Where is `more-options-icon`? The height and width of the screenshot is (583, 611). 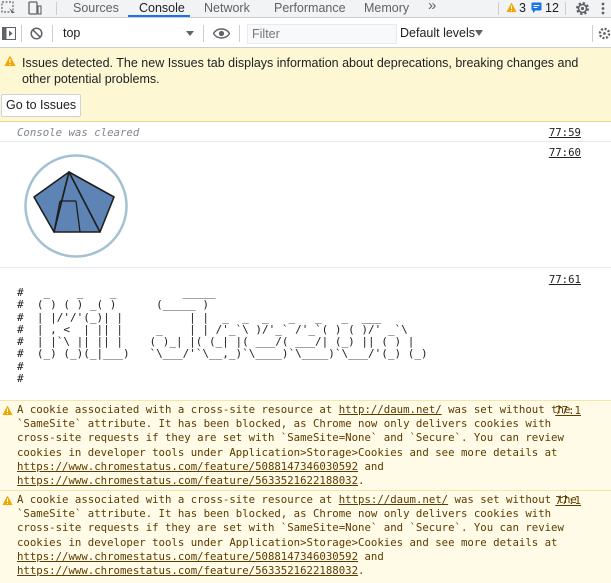
more-options-icon is located at coordinates (603, 8).